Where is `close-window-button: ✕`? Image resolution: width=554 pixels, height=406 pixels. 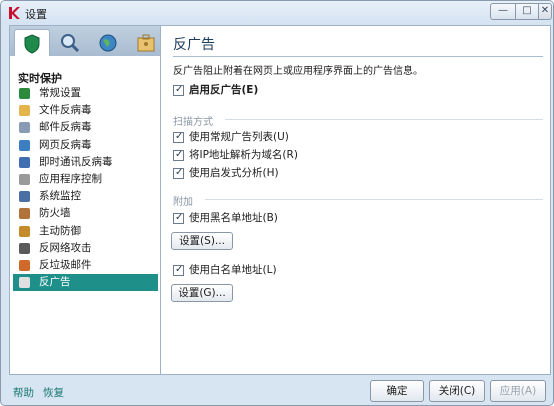 close-window-button: ✕ is located at coordinates (545, 11).